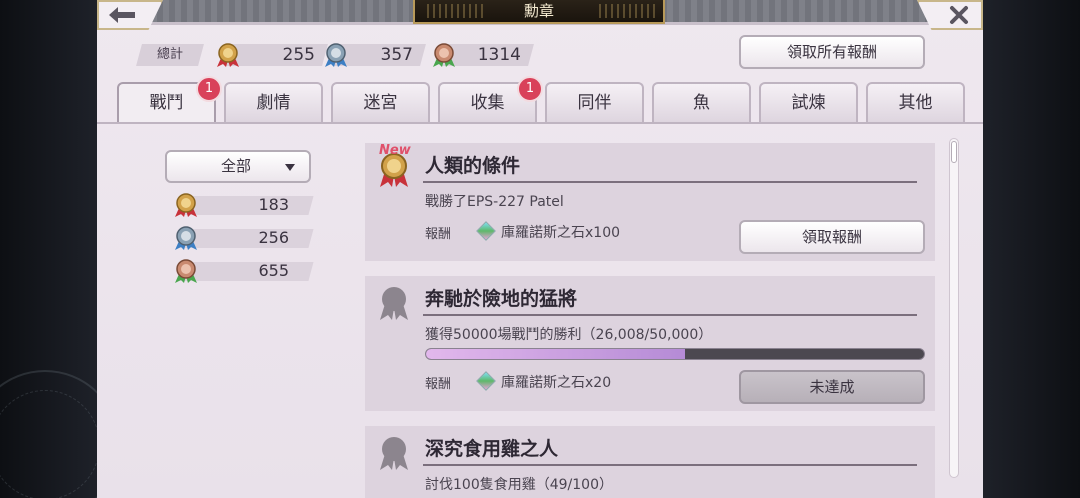 This screenshot has width=1080, height=498. What do you see at coordinates (519, 485) in the screenshot?
I see `achievement-desc: 討伐100隻食用雞（49/100）` at bounding box center [519, 485].